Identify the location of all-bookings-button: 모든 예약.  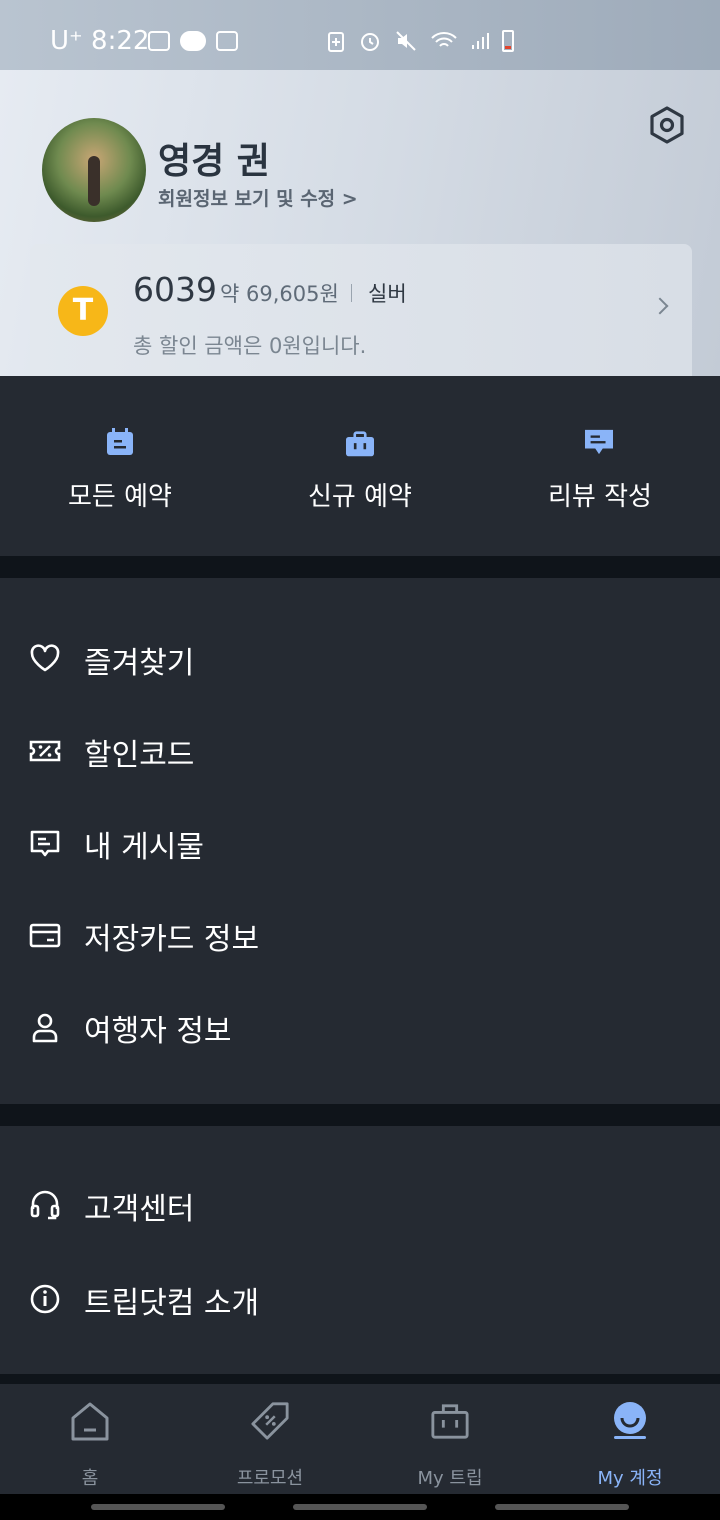
(120, 466).